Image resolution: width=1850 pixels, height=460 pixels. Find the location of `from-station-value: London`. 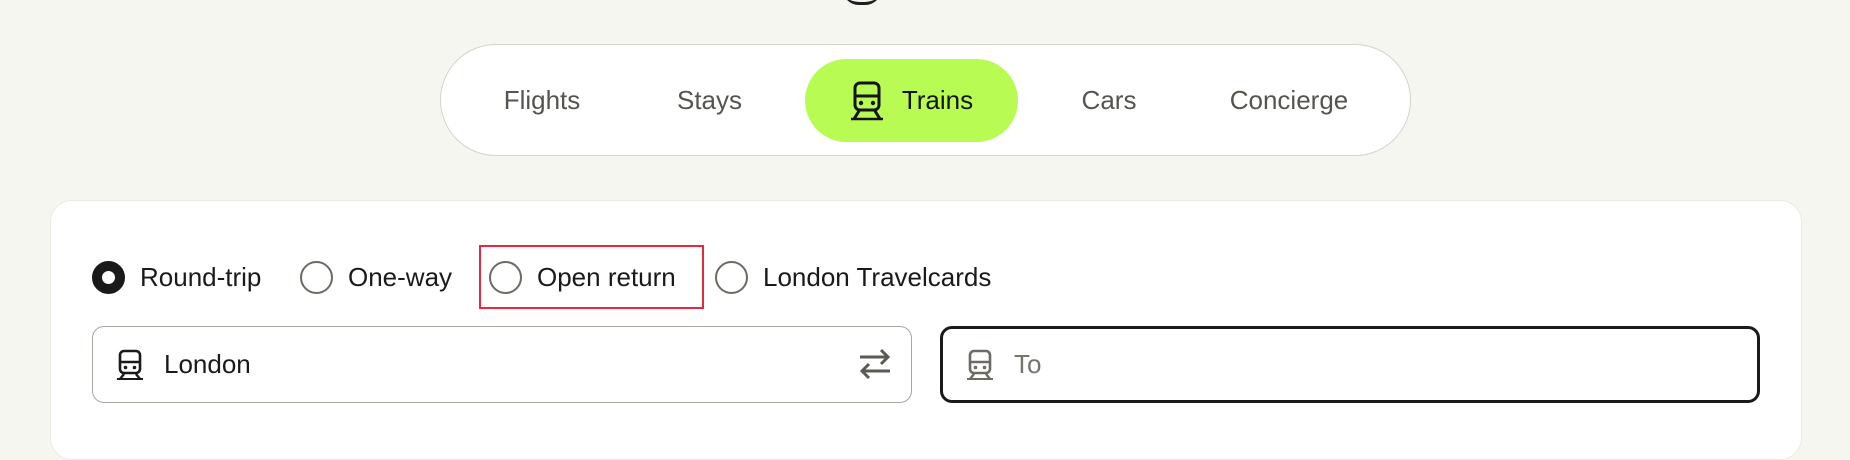

from-station-value: London is located at coordinates (207, 364).